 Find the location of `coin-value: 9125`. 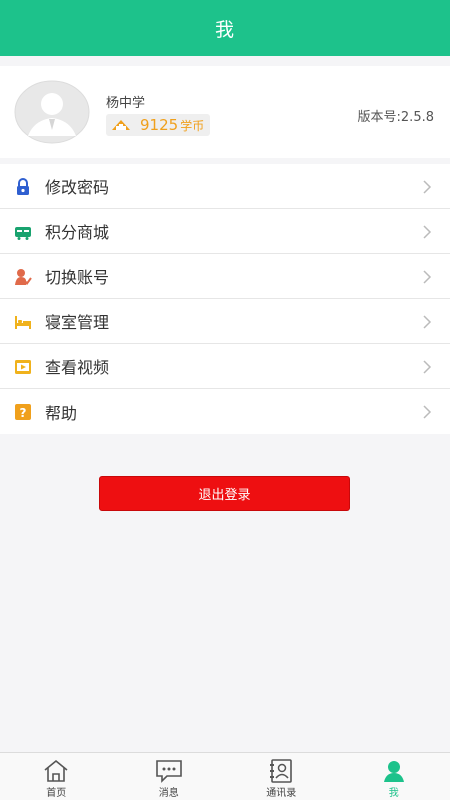

coin-value: 9125 is located at coordinates (159, 125).